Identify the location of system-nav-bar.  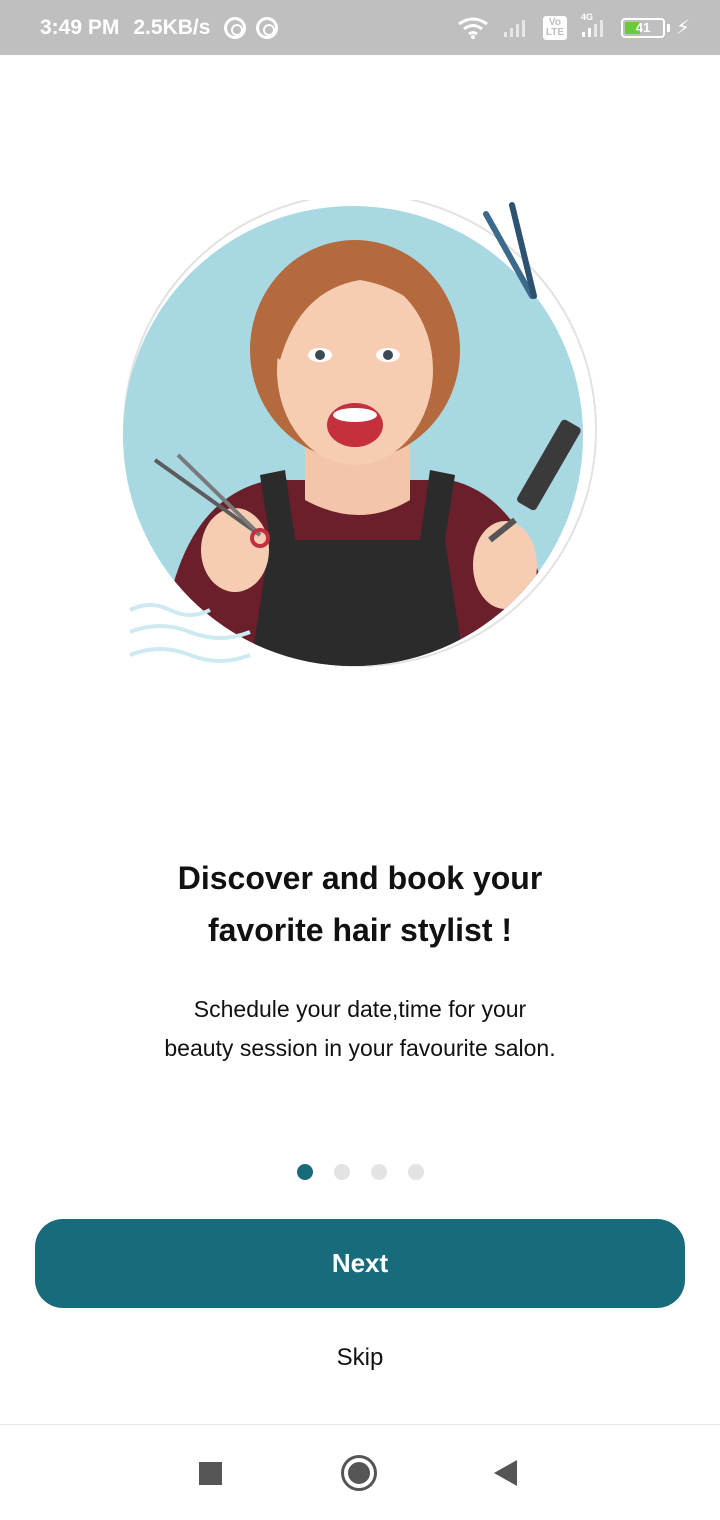
(360, 1472).